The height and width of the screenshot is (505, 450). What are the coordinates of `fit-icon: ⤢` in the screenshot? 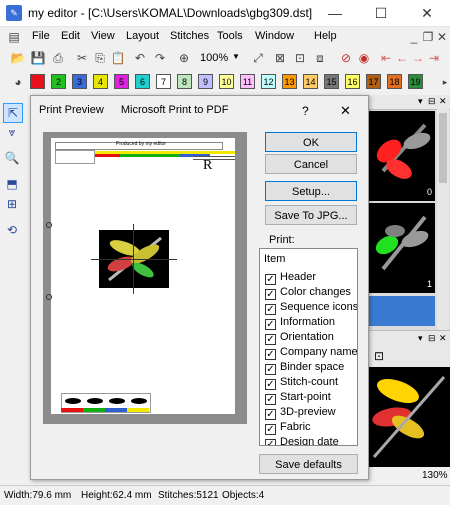 It's located at (258, 58).